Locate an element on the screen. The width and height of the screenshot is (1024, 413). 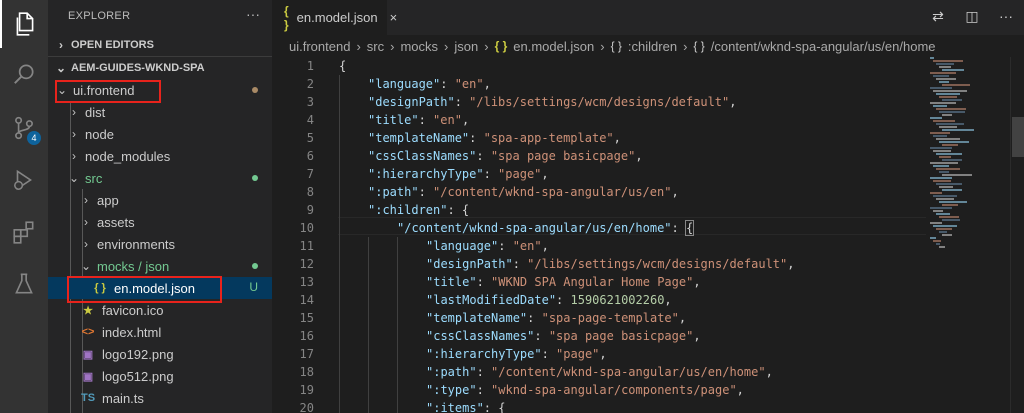
code-text: ":items": { is located at coordinates (465, 406).